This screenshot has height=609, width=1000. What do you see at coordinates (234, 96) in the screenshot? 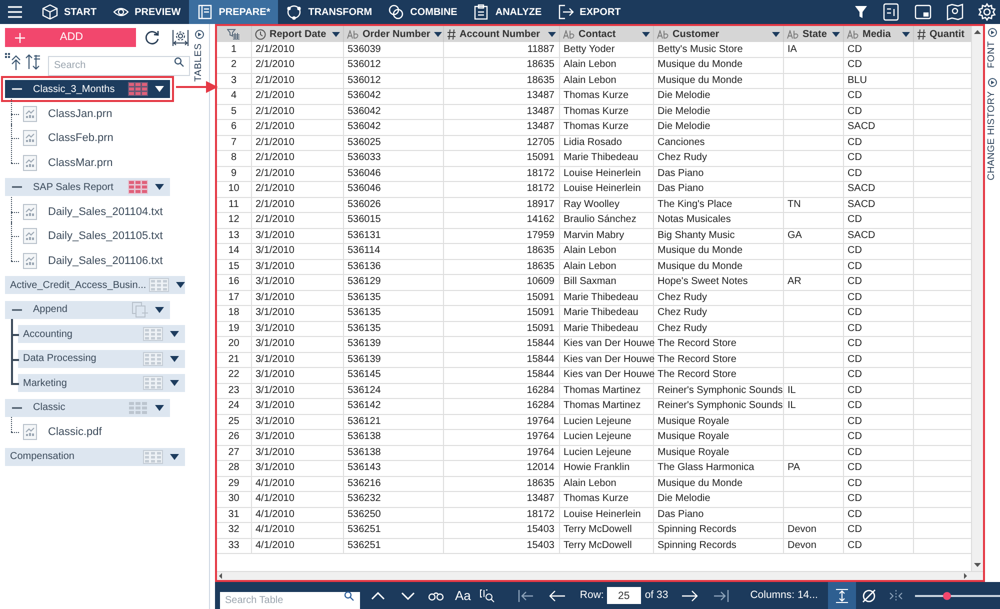
I see `row-number: 4` at bounding box center [234, 96].